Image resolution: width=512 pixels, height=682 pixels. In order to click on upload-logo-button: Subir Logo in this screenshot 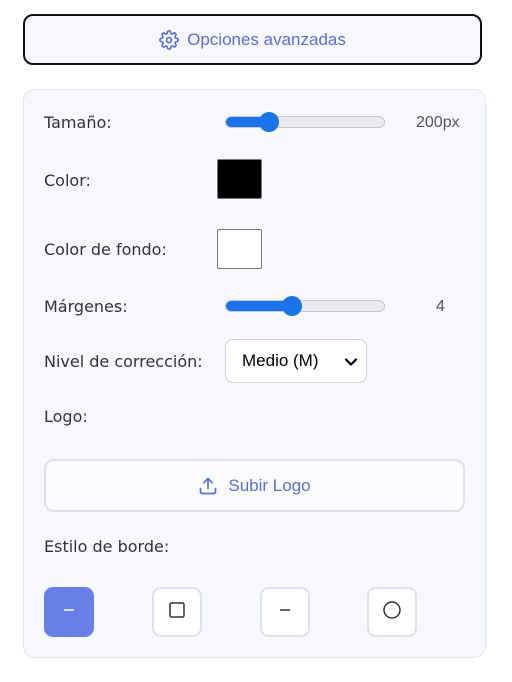, I will do `click(254, 485)`.